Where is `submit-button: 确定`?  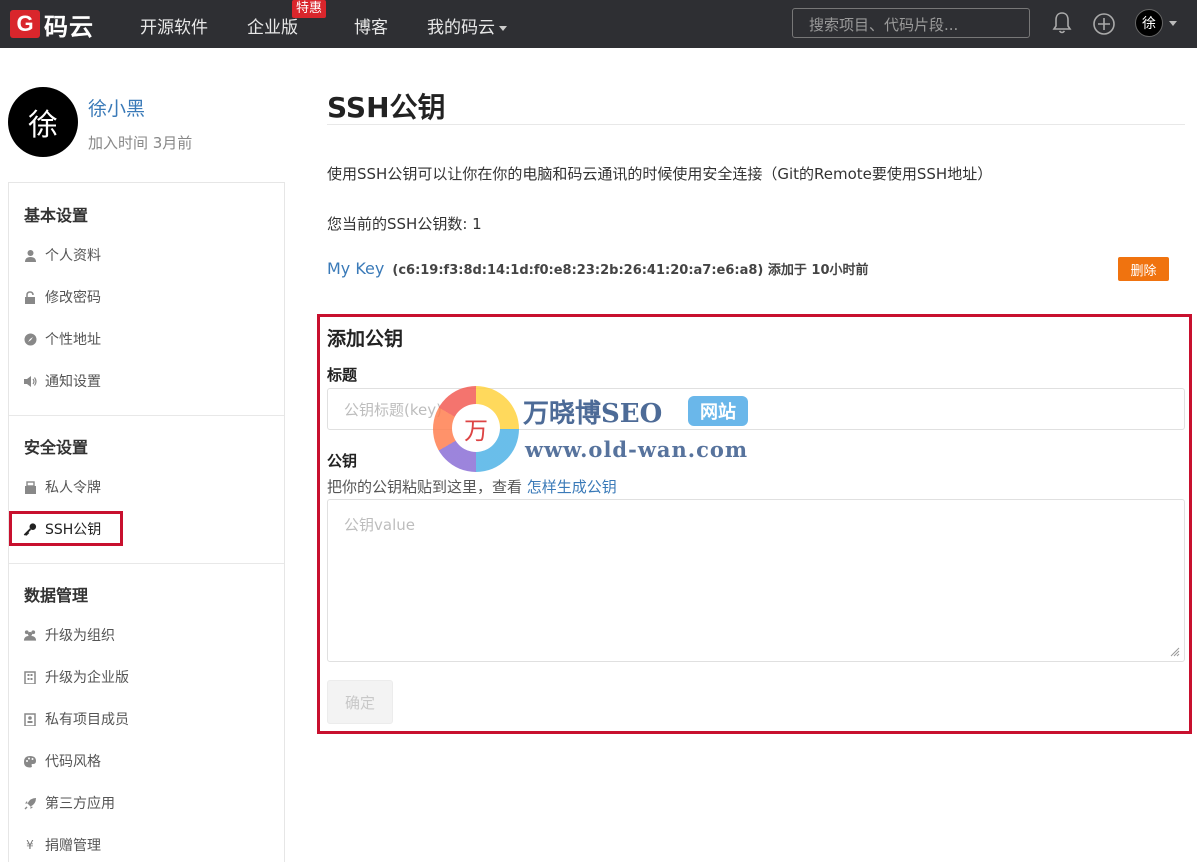
submit-button: 确定 is located at coordinates (360, 702).